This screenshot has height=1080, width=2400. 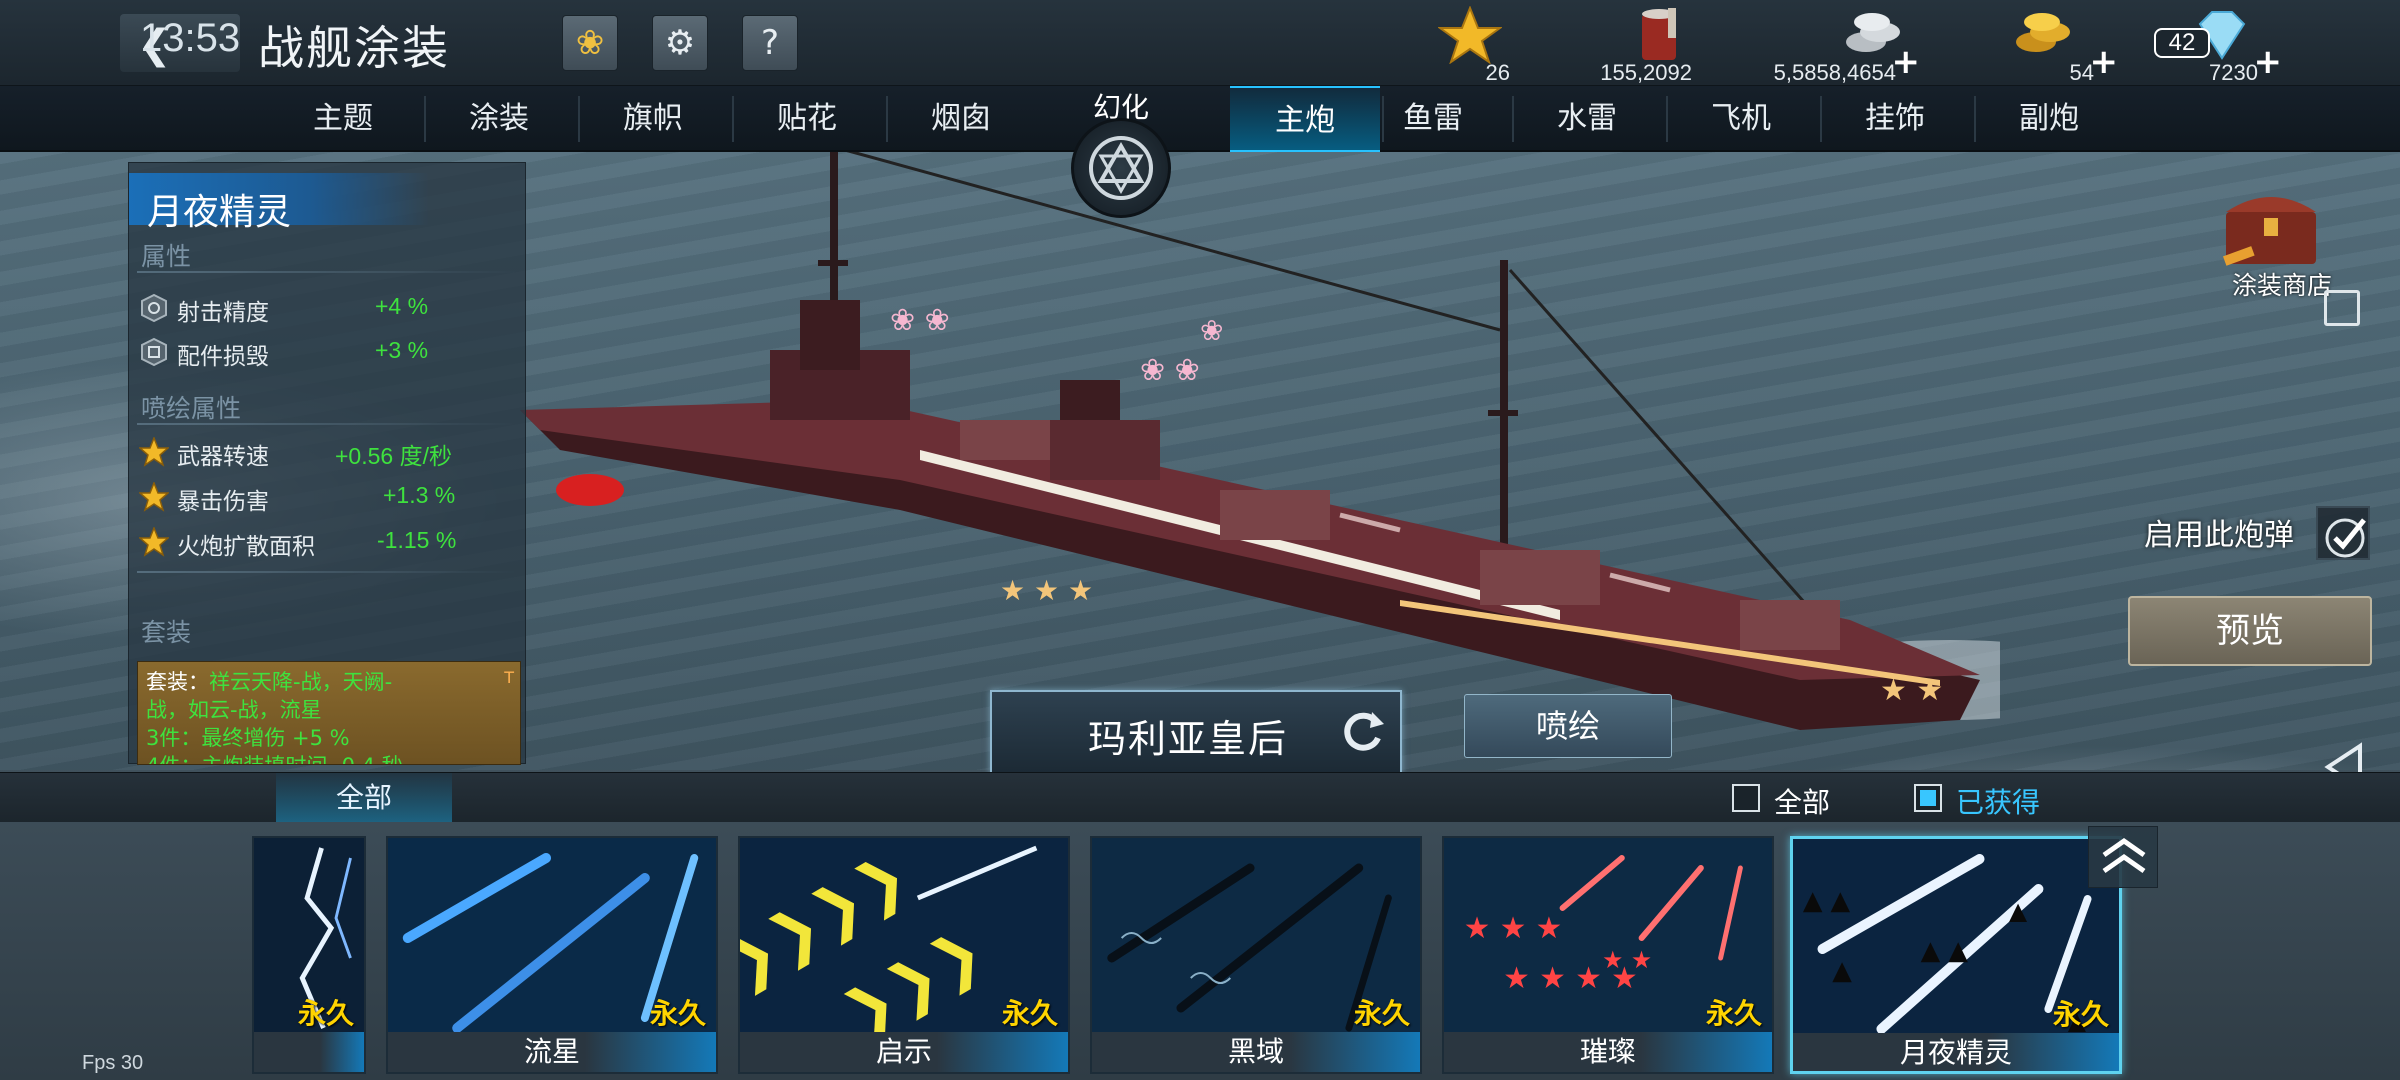 What do you see at coordinates (1741, 119) in the screenshot?
I see `tab-aircraft: 飞机` at bounding box center [1741, 119].